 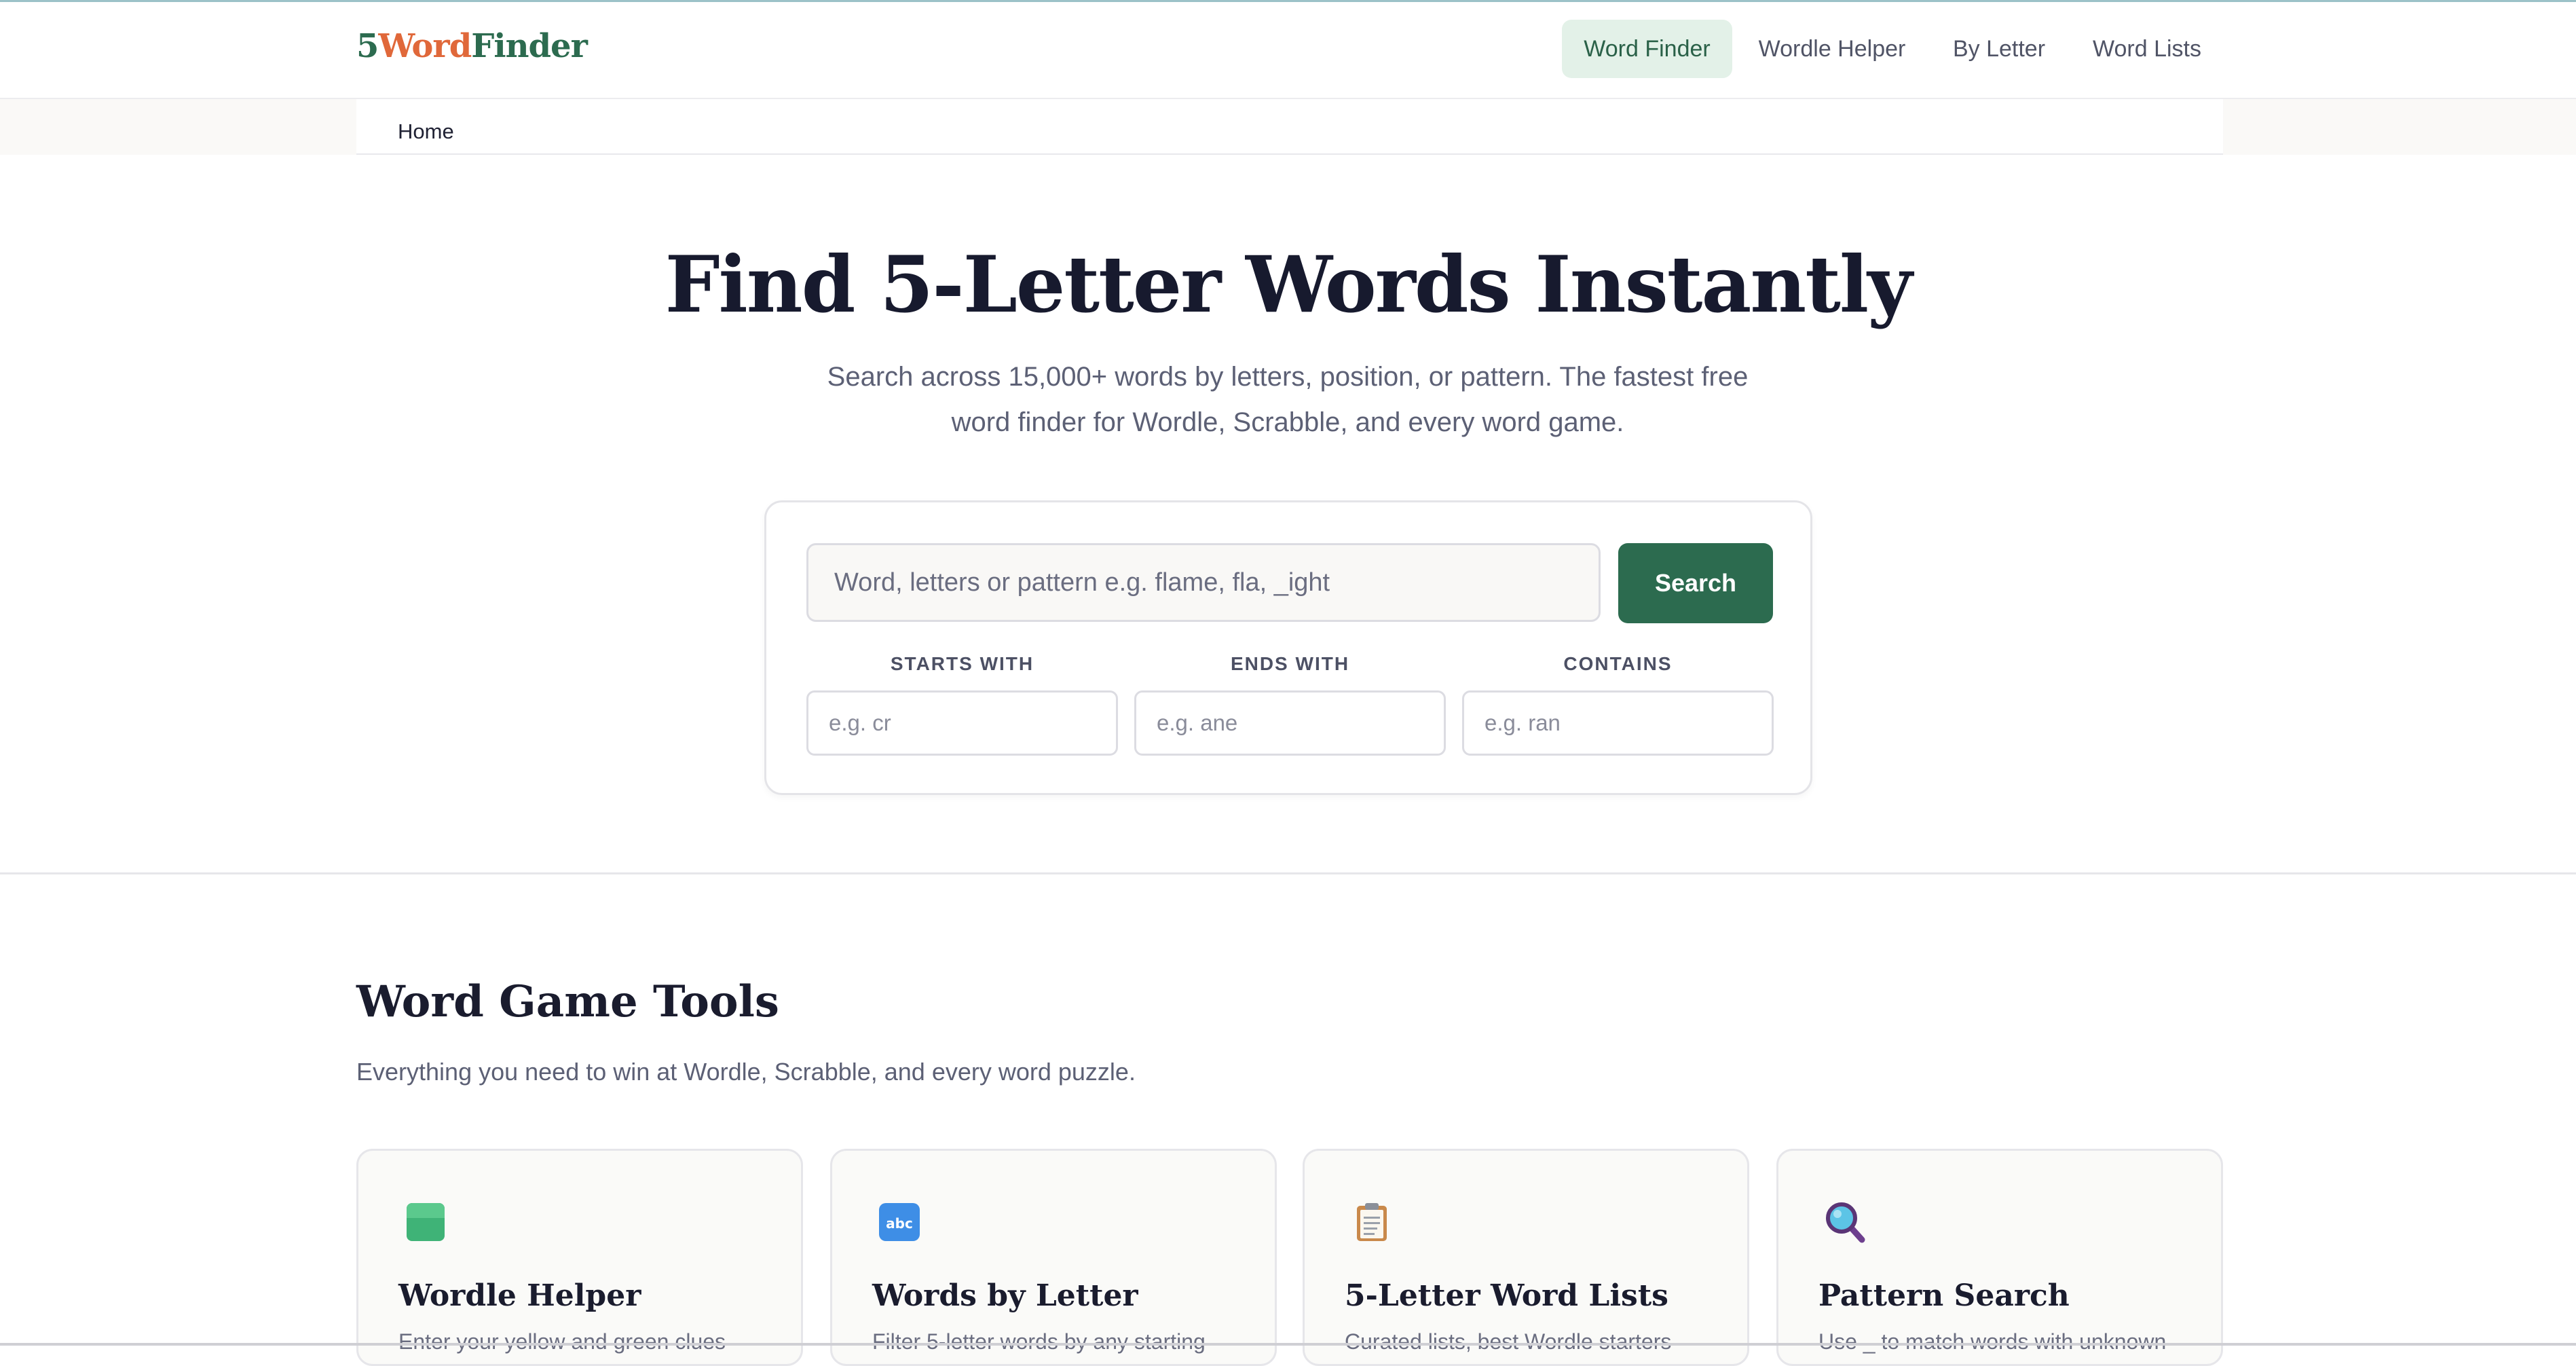 What do you see at coordinates (1289, 284) in the screenshot?
I see `page-title: Find 5-Letter Words Instantly` at bounding box center [1289, 284].